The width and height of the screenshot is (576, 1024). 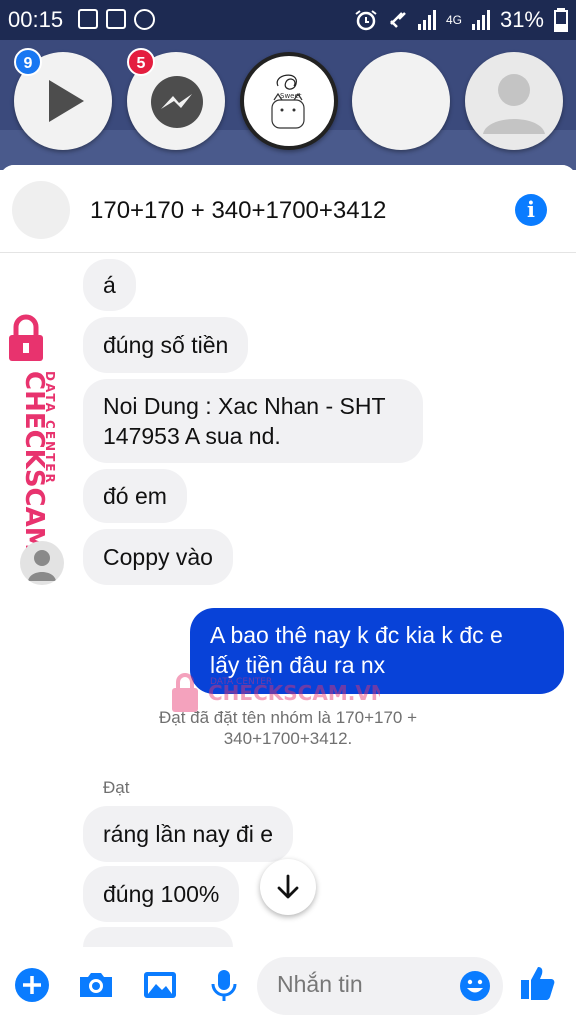 I want to click on chat-header: 170+170 + 340+1700+3412 i, so click(x=288, y=209).